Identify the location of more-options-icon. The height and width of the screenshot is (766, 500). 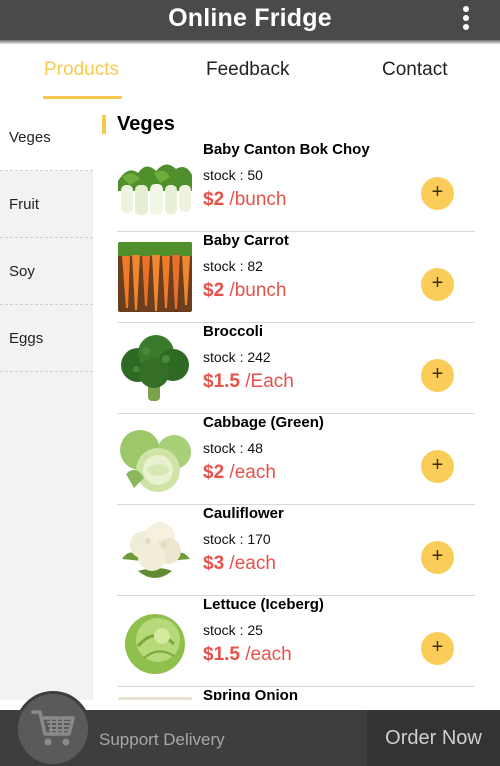
(466, 20).